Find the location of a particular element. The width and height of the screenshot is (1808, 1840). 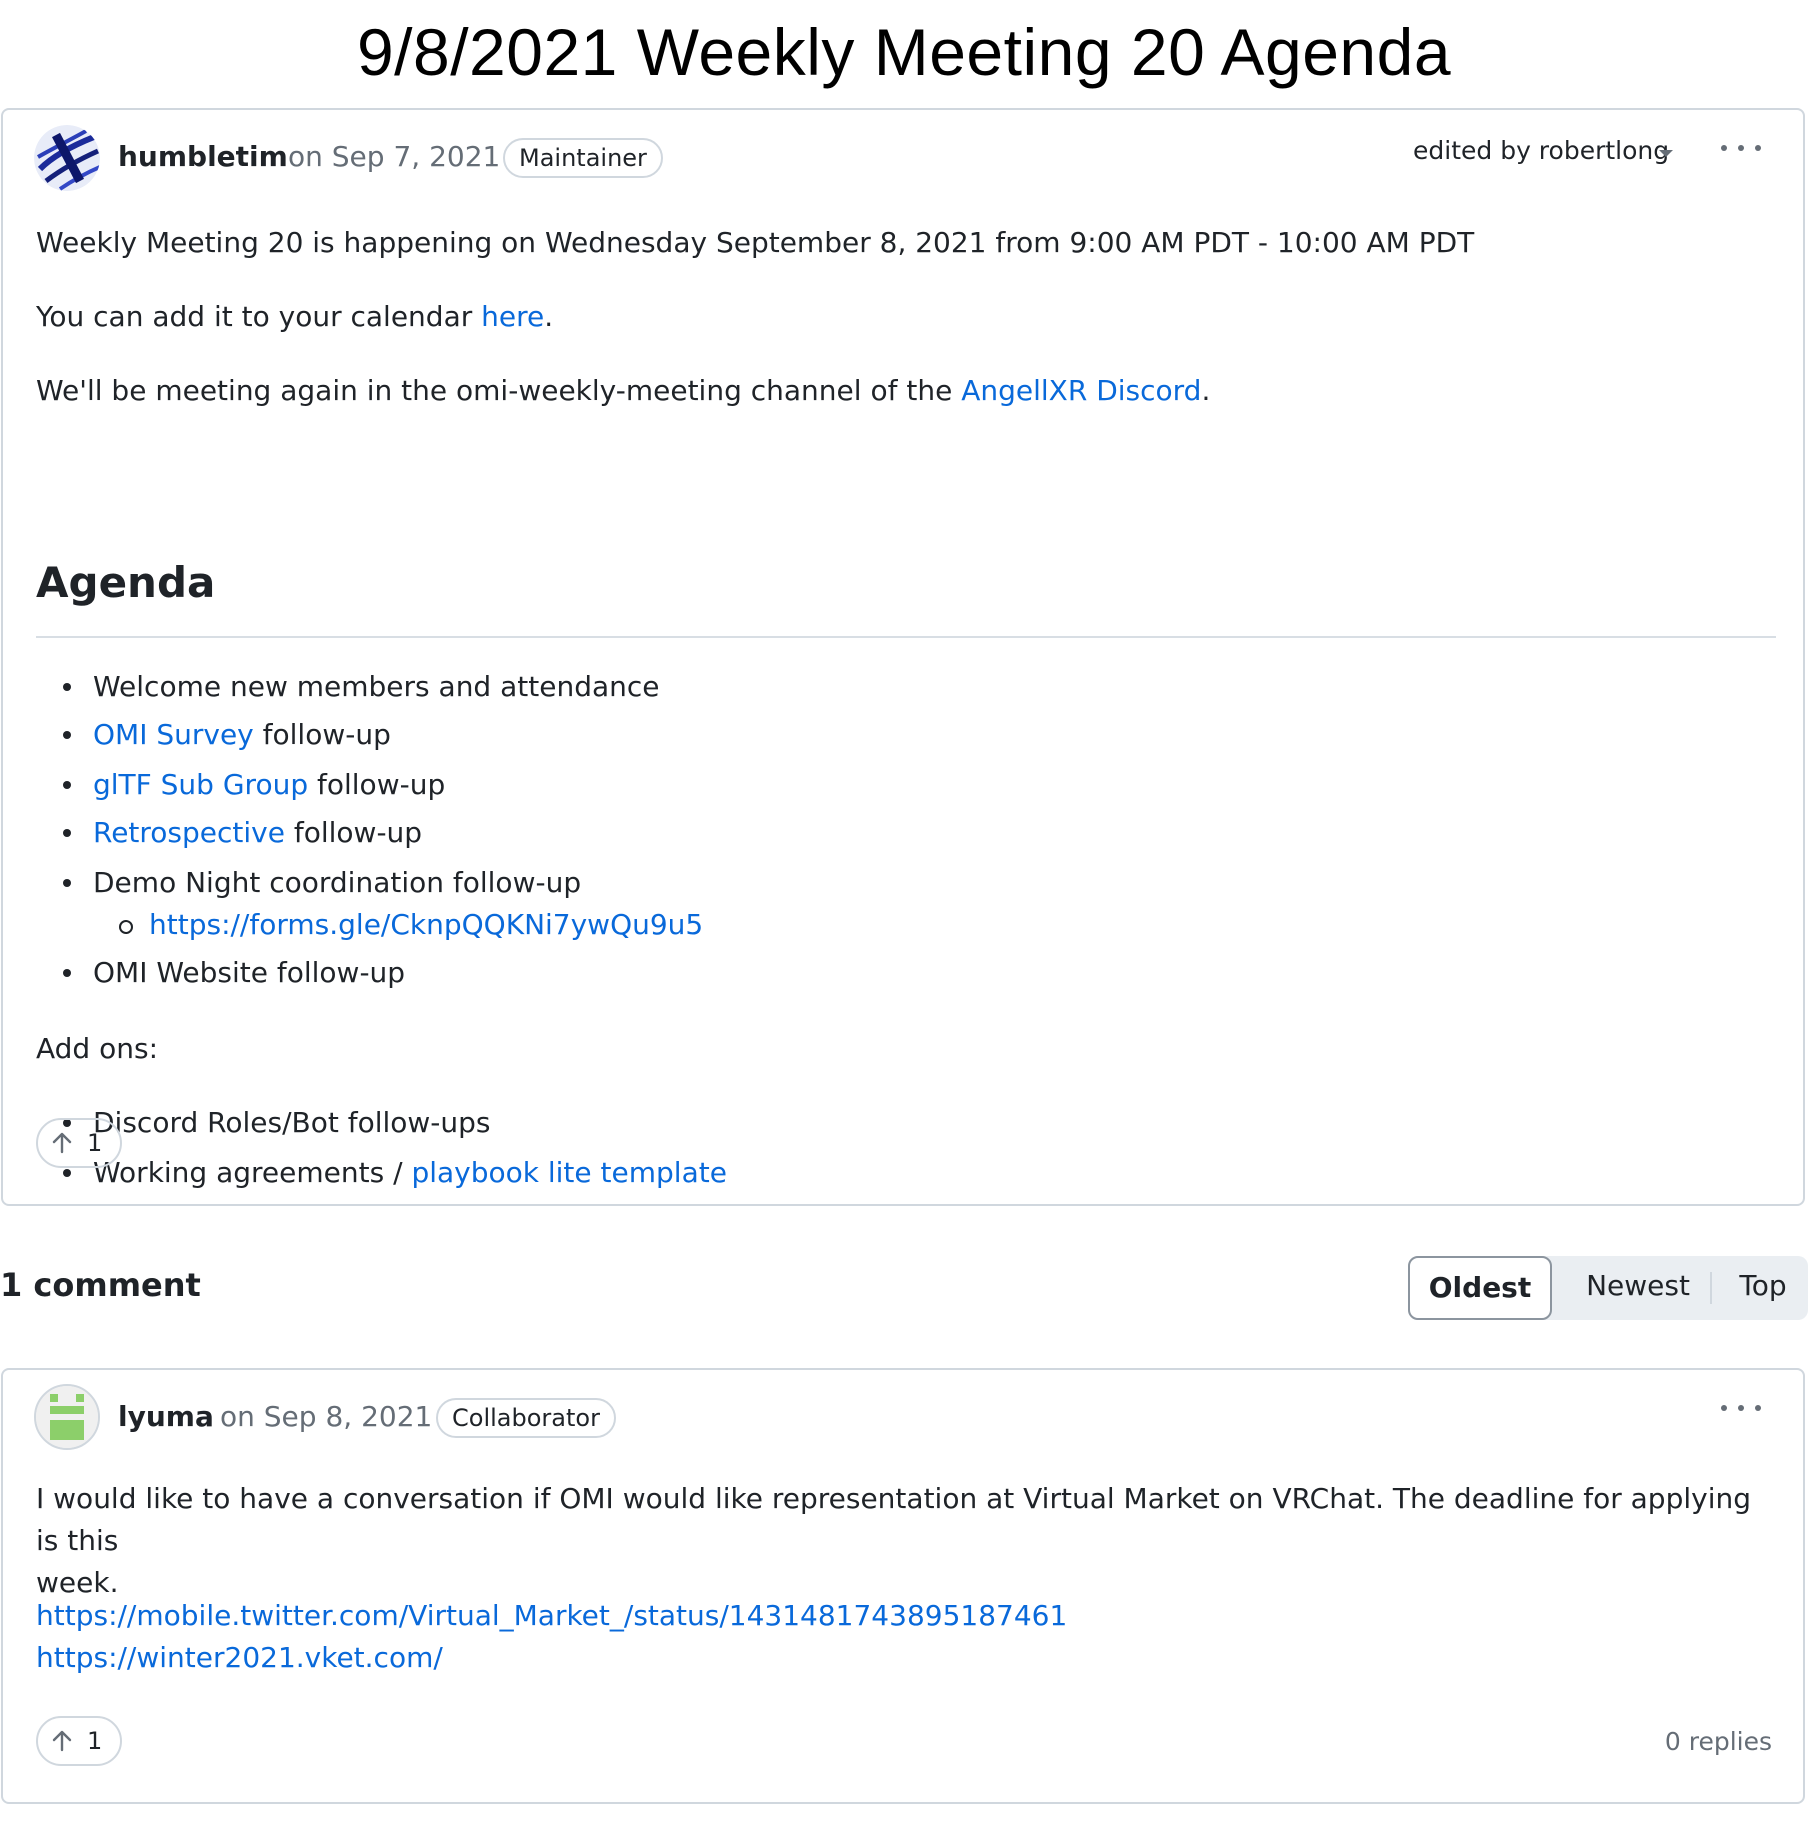

item-text: OMI Website follow-up is located at coordinates (249, 972).